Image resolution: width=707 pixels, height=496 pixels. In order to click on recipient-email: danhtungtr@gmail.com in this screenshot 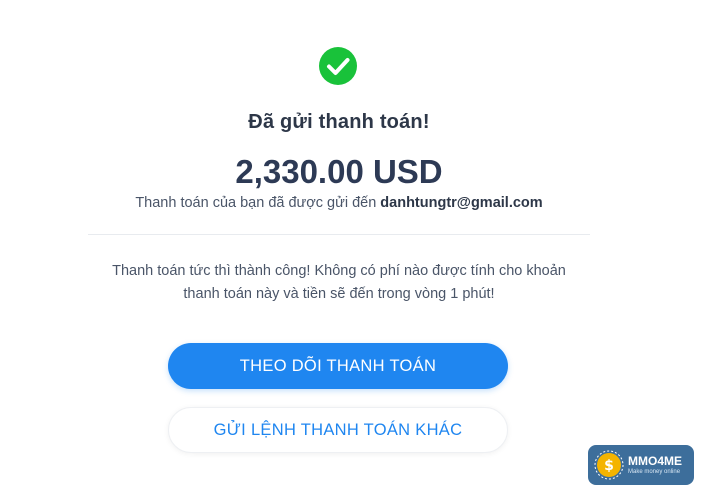, I will do `click(461, 203)`.